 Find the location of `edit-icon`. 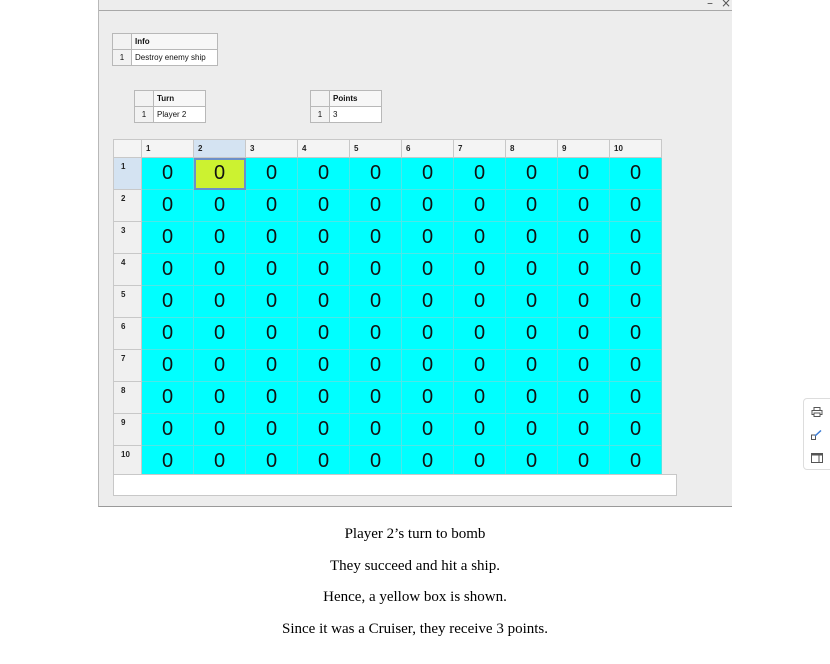

edit-icon is located at coordinates (817, 434).